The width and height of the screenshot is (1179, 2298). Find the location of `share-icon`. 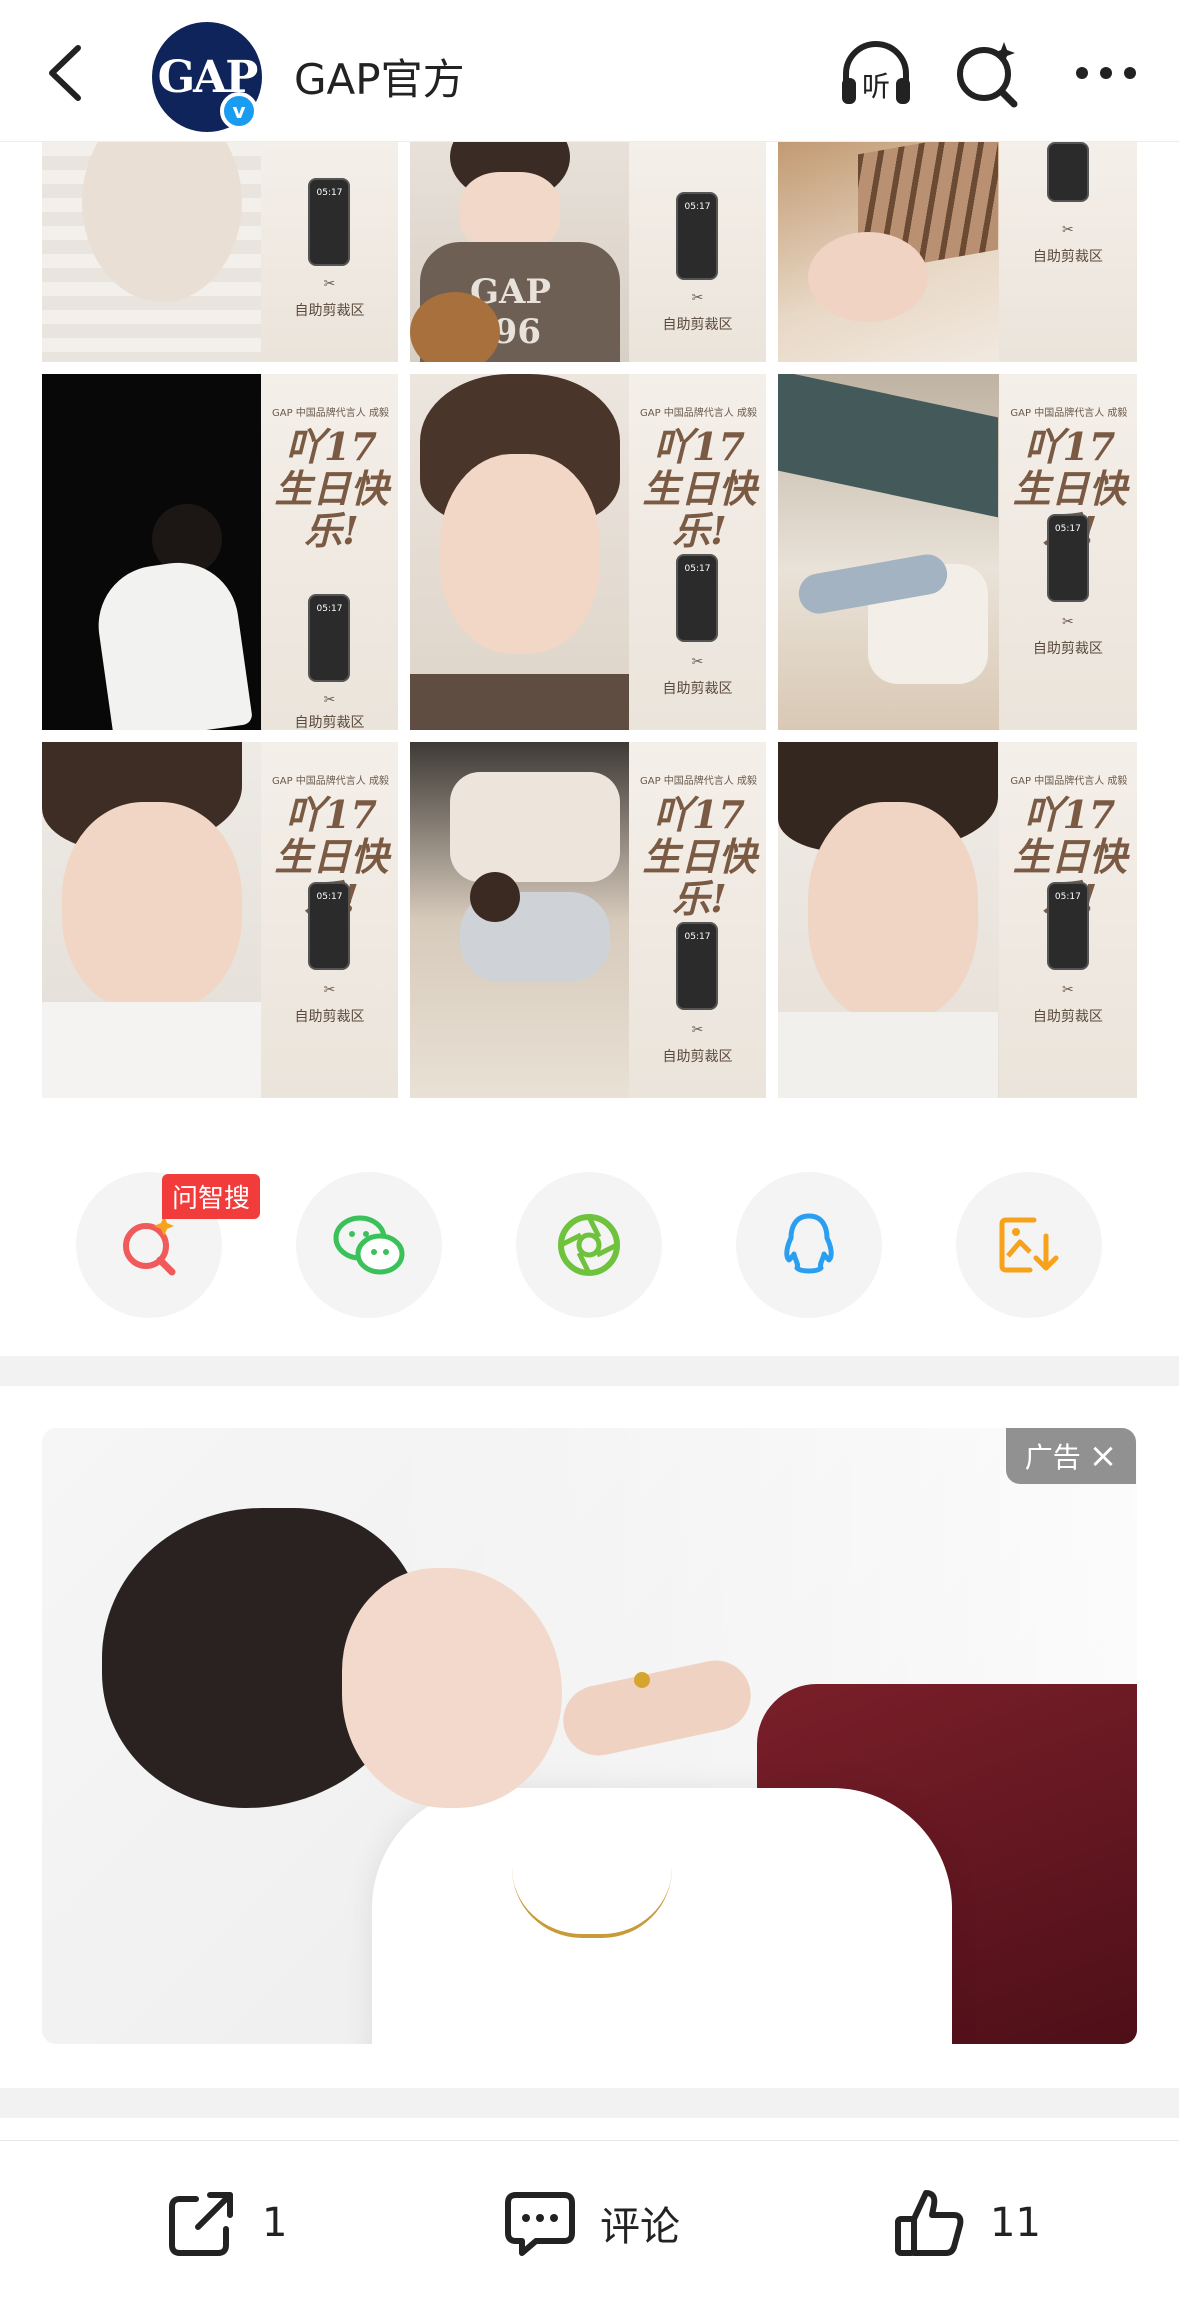

share-icon is located at coordinates (201, 2224).